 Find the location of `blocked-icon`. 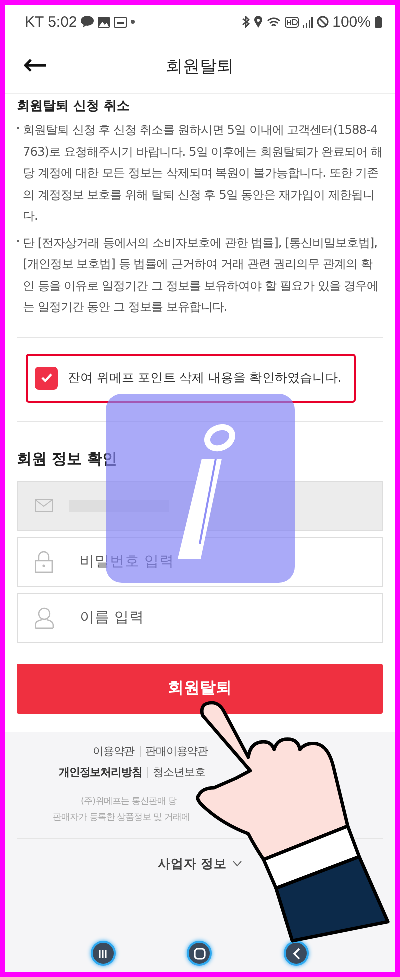

blocked-icon is located at coordinates (322, 22).